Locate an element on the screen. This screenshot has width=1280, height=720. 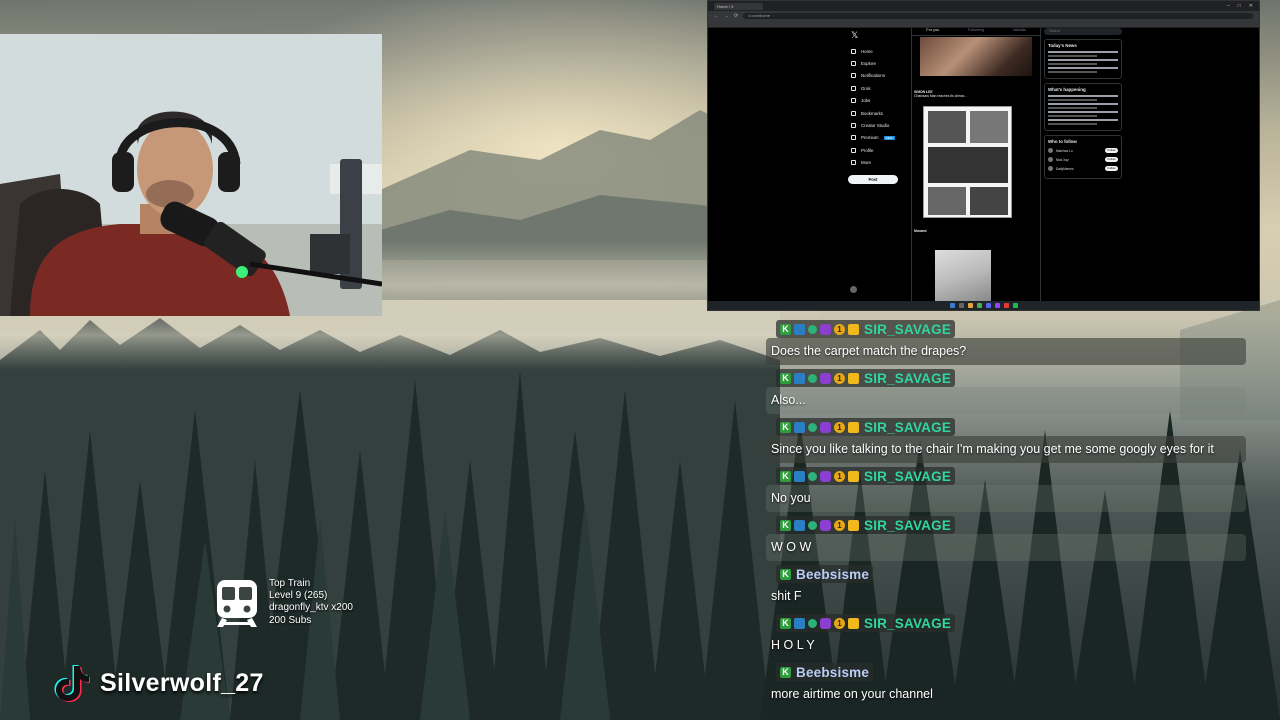
chat-username-bar: K 1 SIR_SAVAGE is located at coordinates (866, 378).